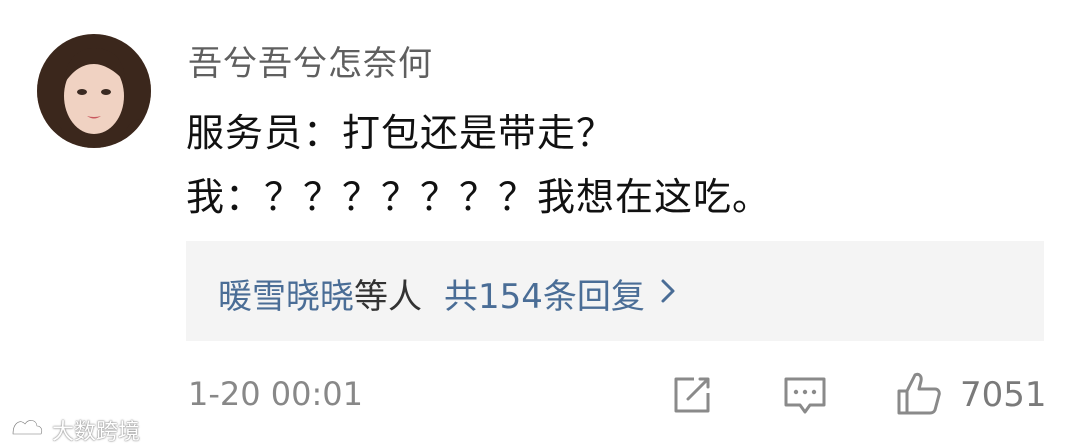  I want to click on comment-author: 吾兮吾兮怎奈何, so click(310, 60).